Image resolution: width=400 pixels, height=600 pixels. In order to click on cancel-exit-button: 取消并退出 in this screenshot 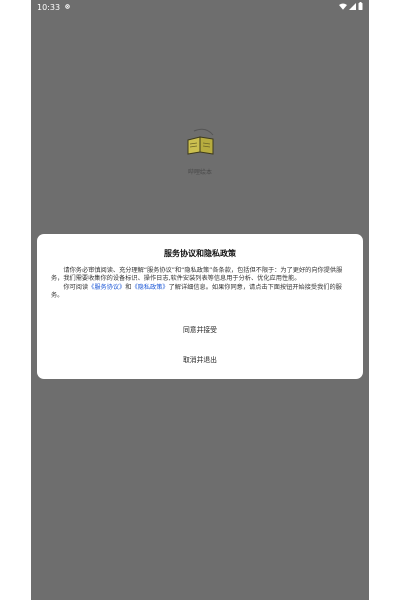, I will do `click(200, 360)`.